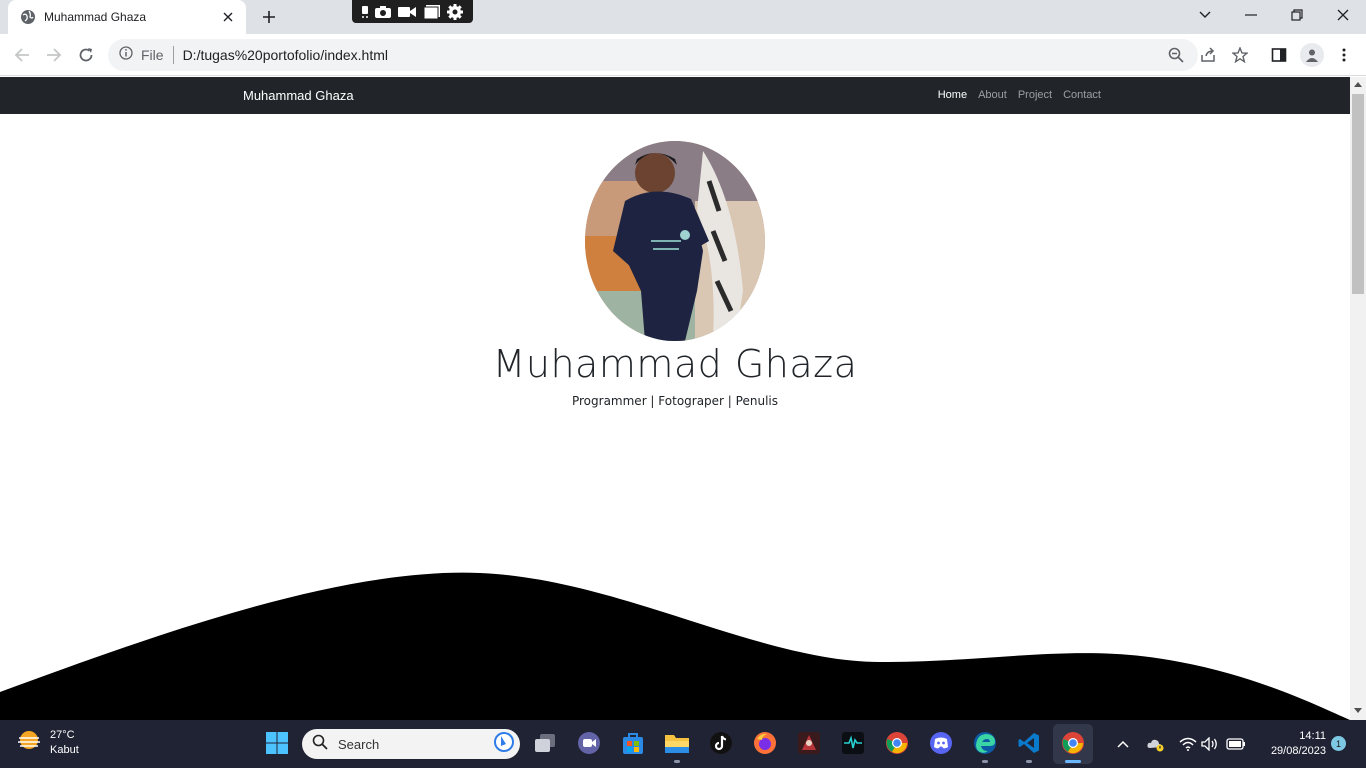 Image resolution: width=1366 pixels, height=768 pixels. I want to click on weather-fog-icon, so click(29, 743).